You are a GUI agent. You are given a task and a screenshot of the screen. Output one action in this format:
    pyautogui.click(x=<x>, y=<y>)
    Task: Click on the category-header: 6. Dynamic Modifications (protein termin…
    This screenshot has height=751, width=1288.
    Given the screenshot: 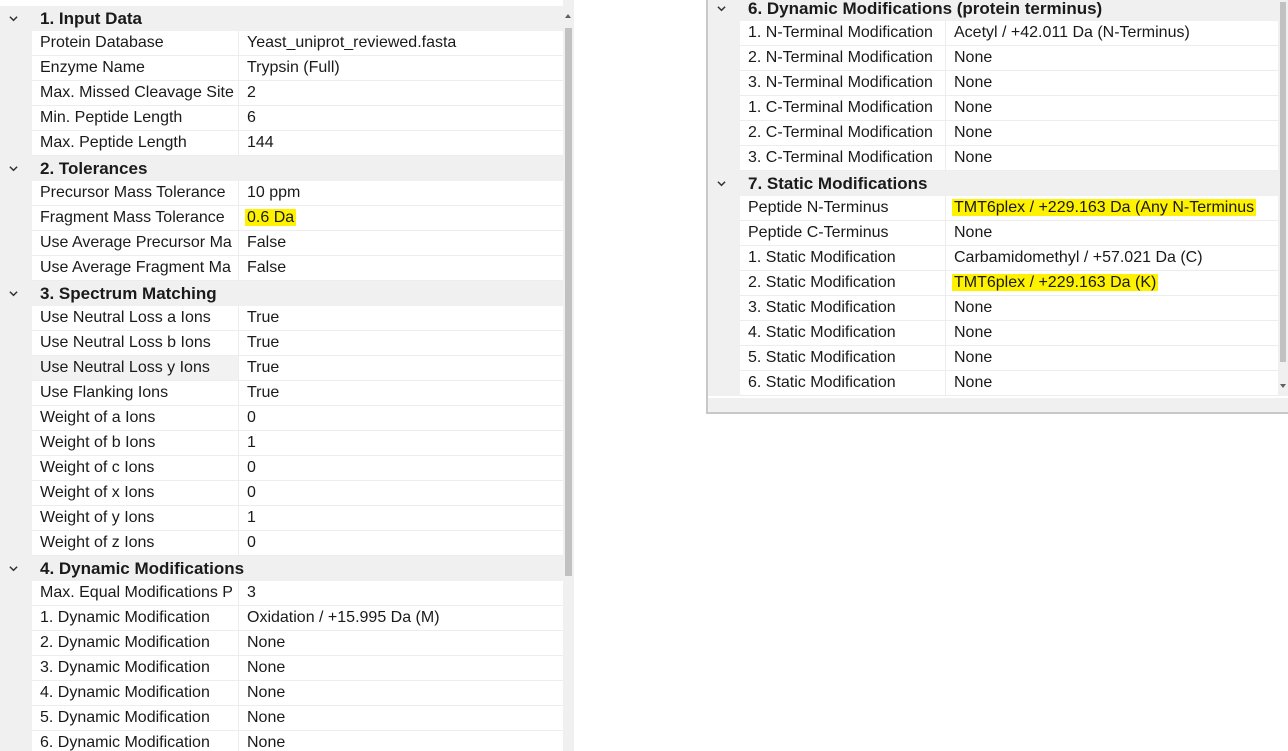 What is the action you would take?
    pyautogui.click(x=993, y=10)
    